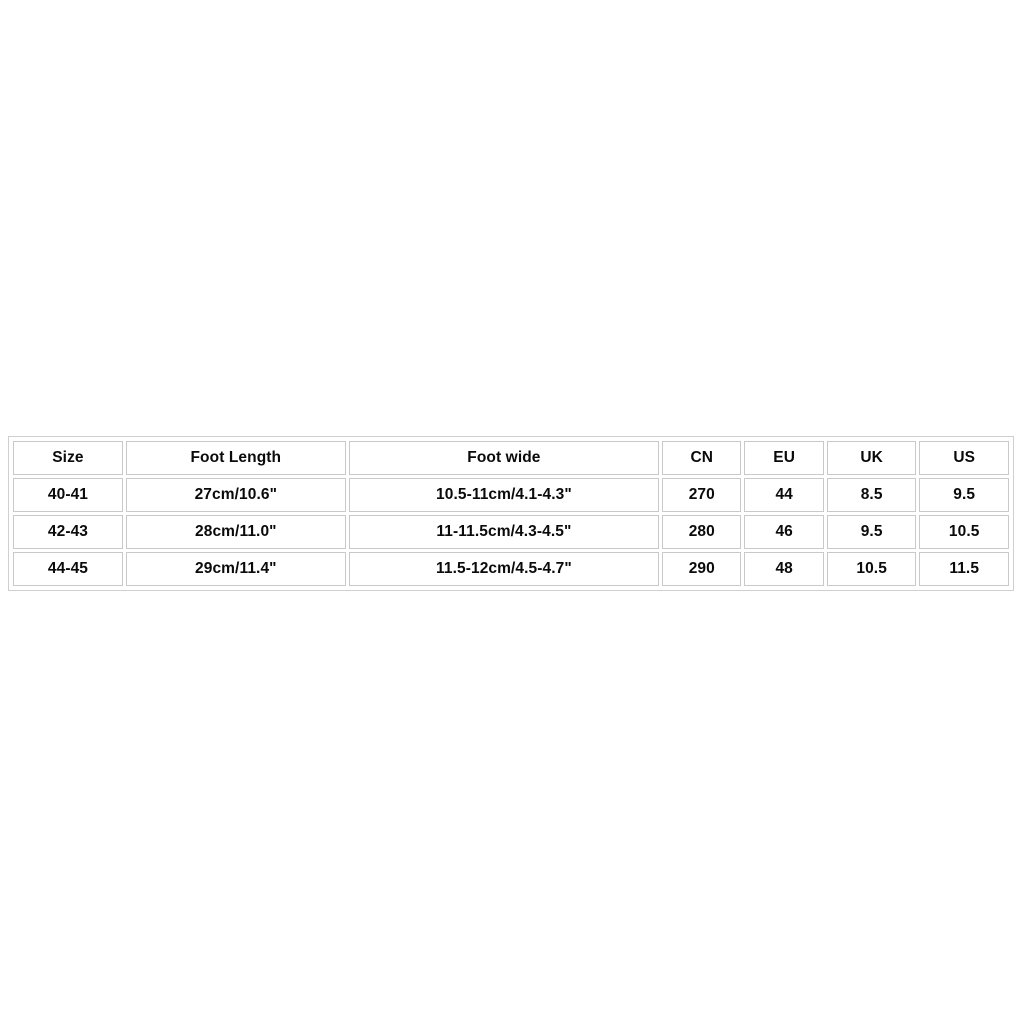 Image resolution: width=1024 pixels, height=1024 pixels. Describe the element at coordinates (784, 495) in the screenshot. I see `cell-eu: 44` at that location.